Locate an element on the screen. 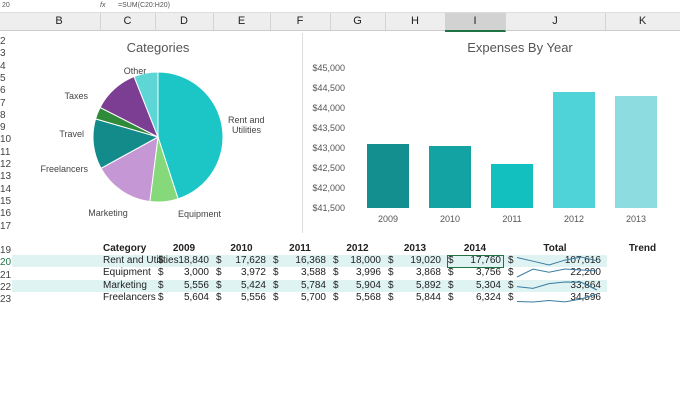  row-header: 2 is located at coordinates (6, 41).